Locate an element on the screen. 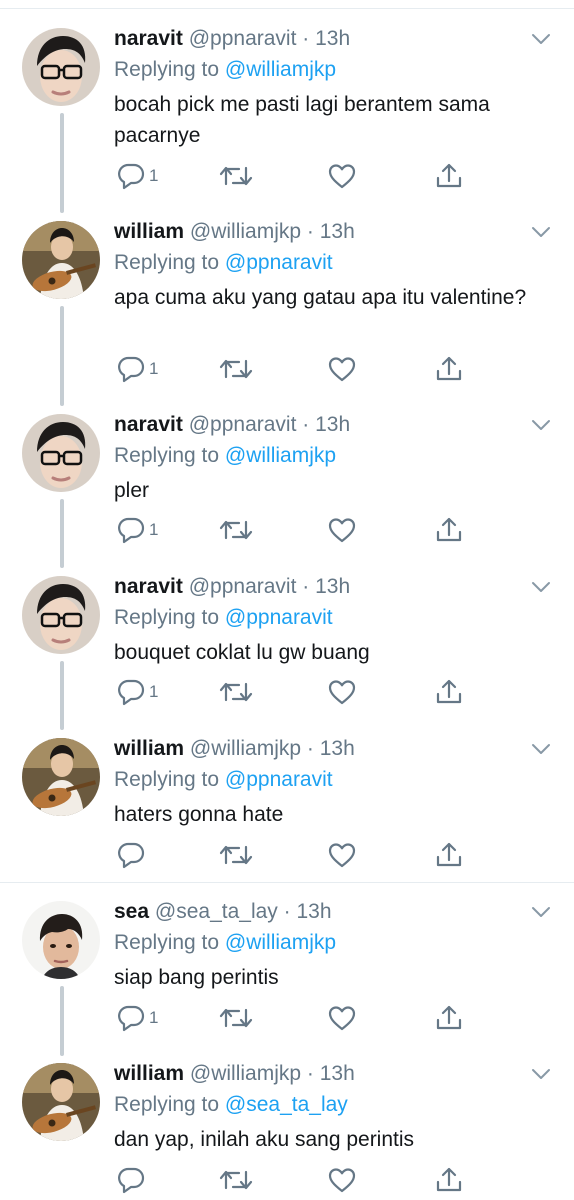 Image resolution: width=574 pixels, height=1200 pixels. tweet-text: haters gonna hate is located at coordinates (199, 814).